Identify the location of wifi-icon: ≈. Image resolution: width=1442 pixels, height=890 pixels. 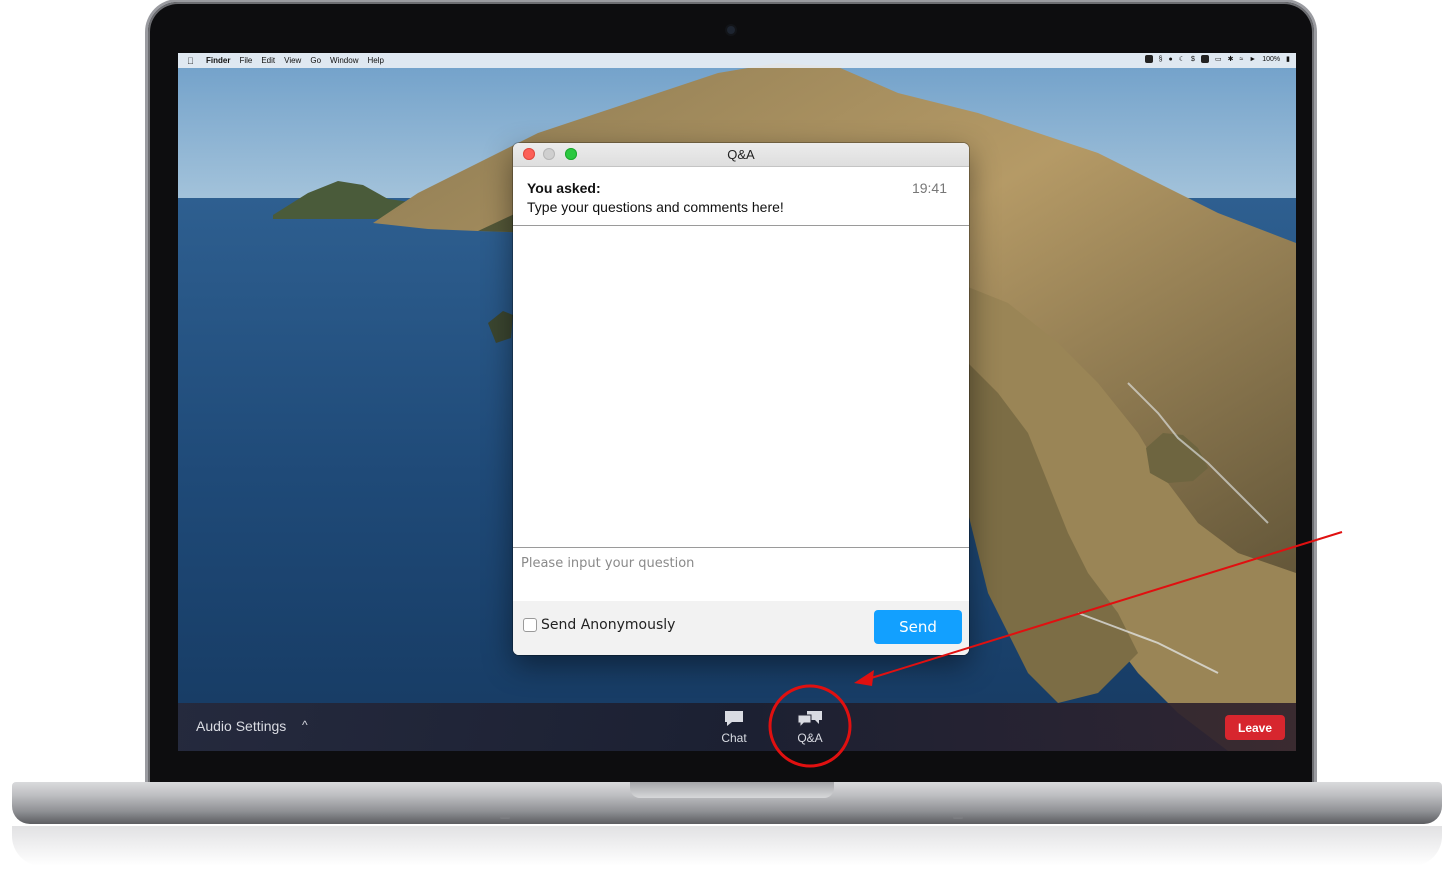
(1241, 59).